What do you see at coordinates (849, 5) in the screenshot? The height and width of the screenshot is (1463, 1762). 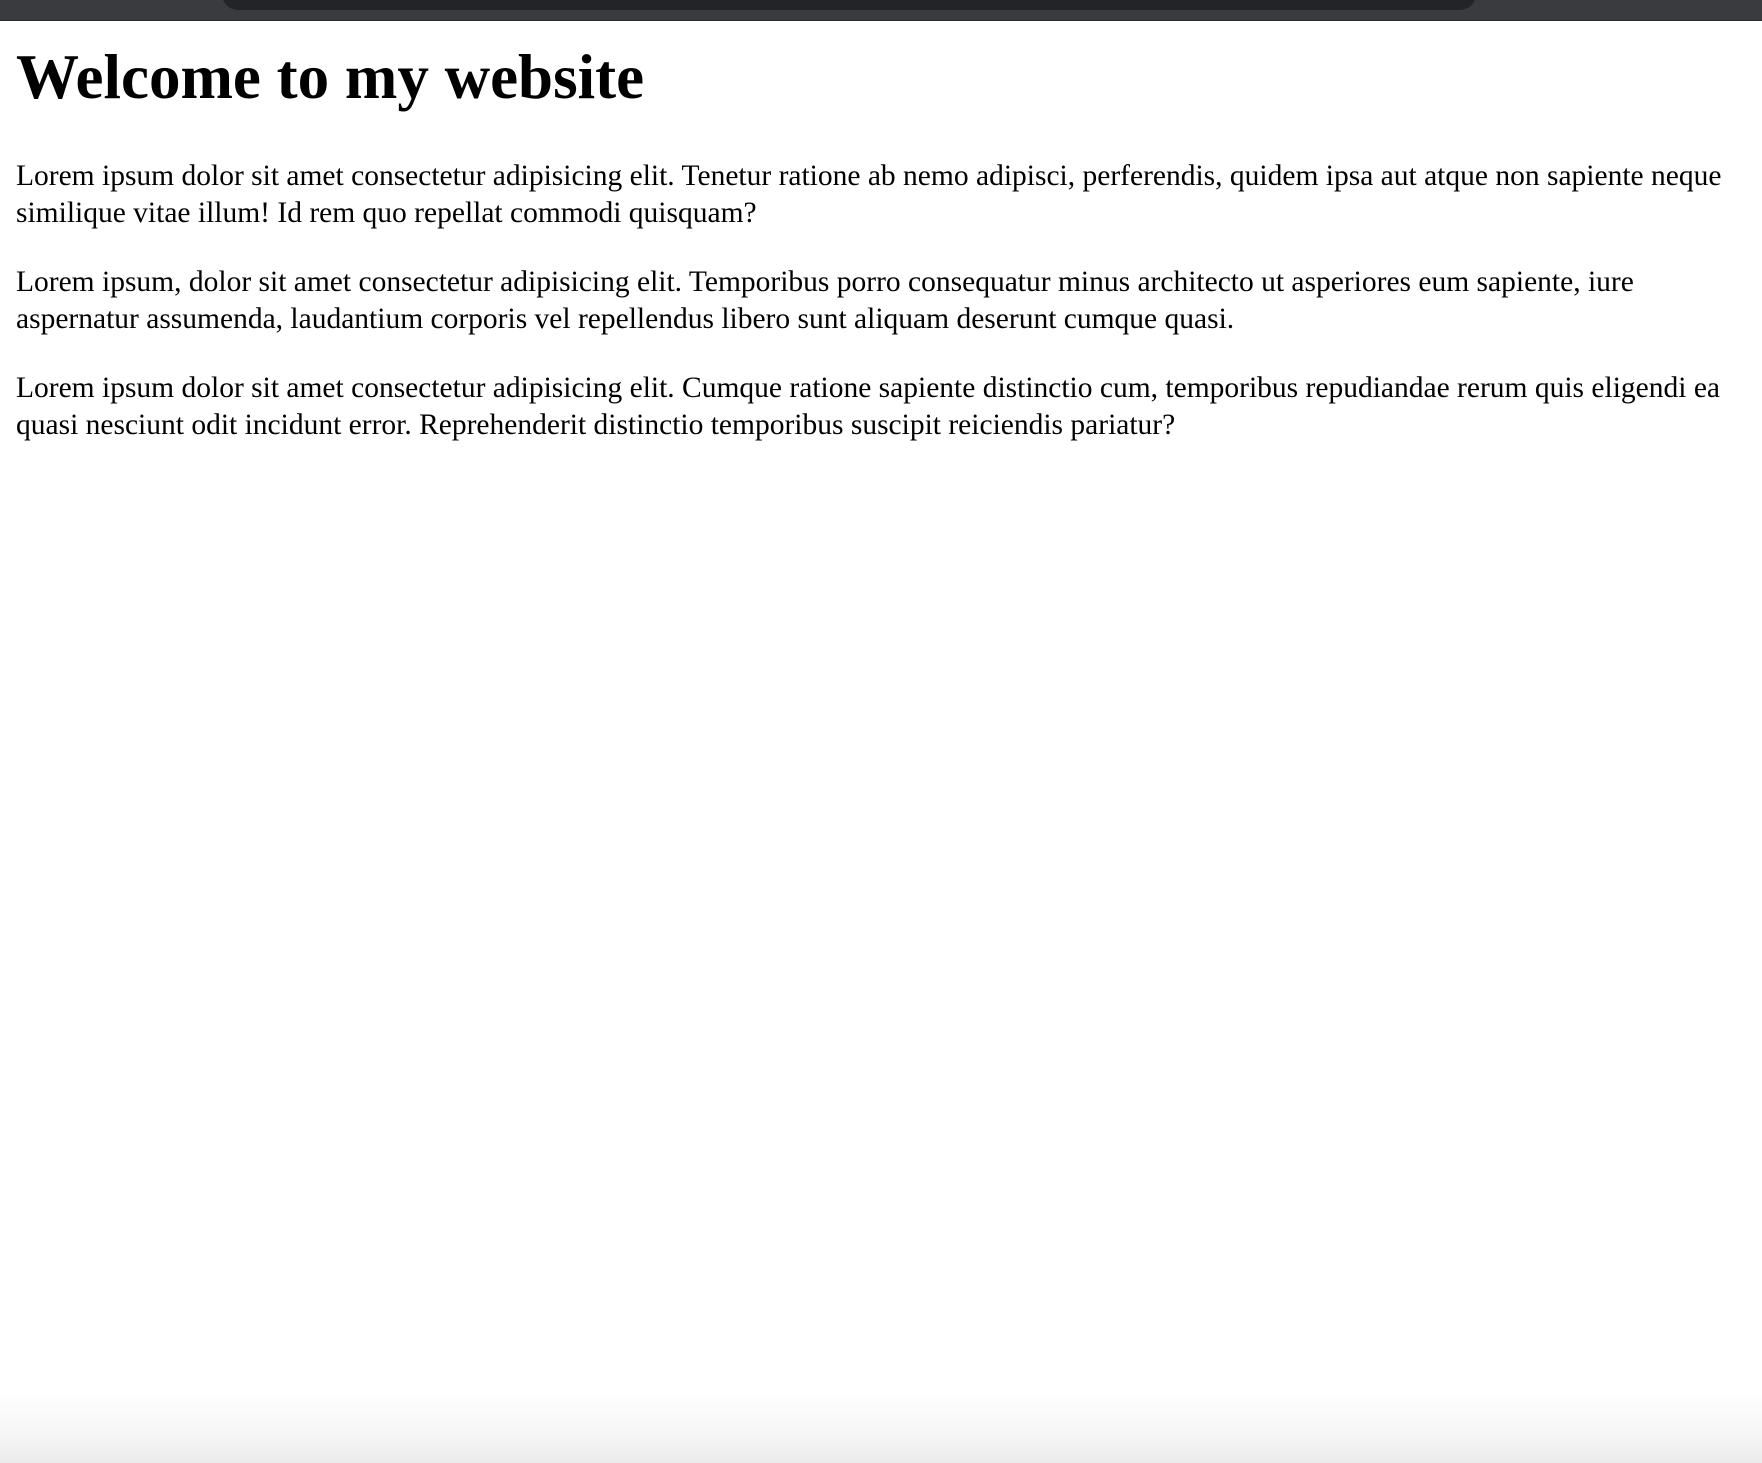 I see `address-bar` at bounding box center [849, 5].